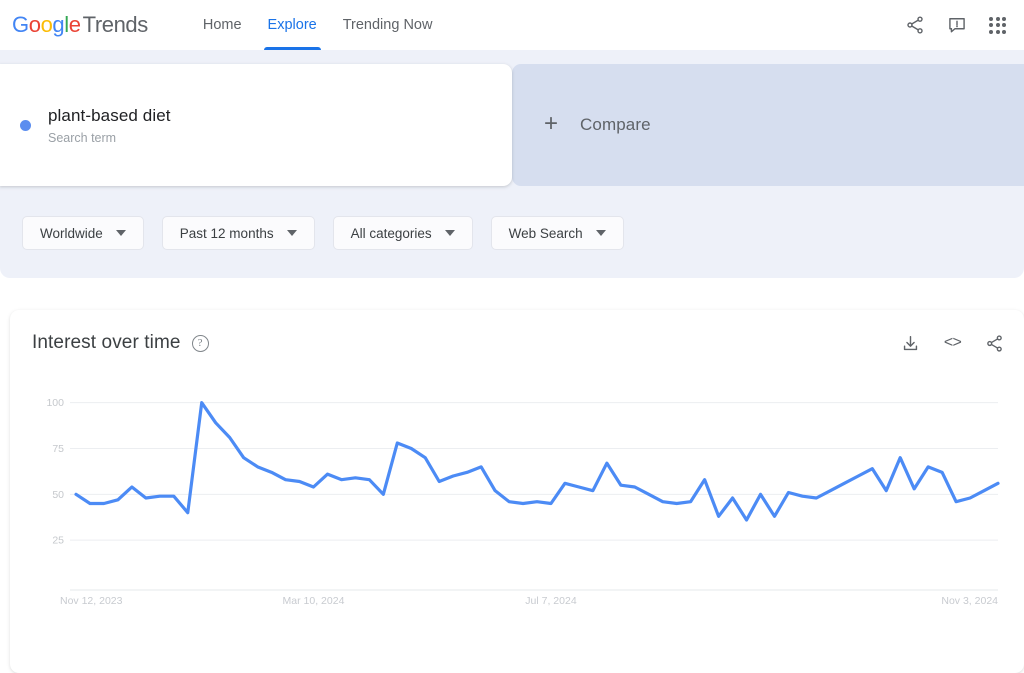 Image resolution: width=1024 pixels, height=673 pixels. I want to click on filter-search-type-label: Web Search, so click(545, 233).